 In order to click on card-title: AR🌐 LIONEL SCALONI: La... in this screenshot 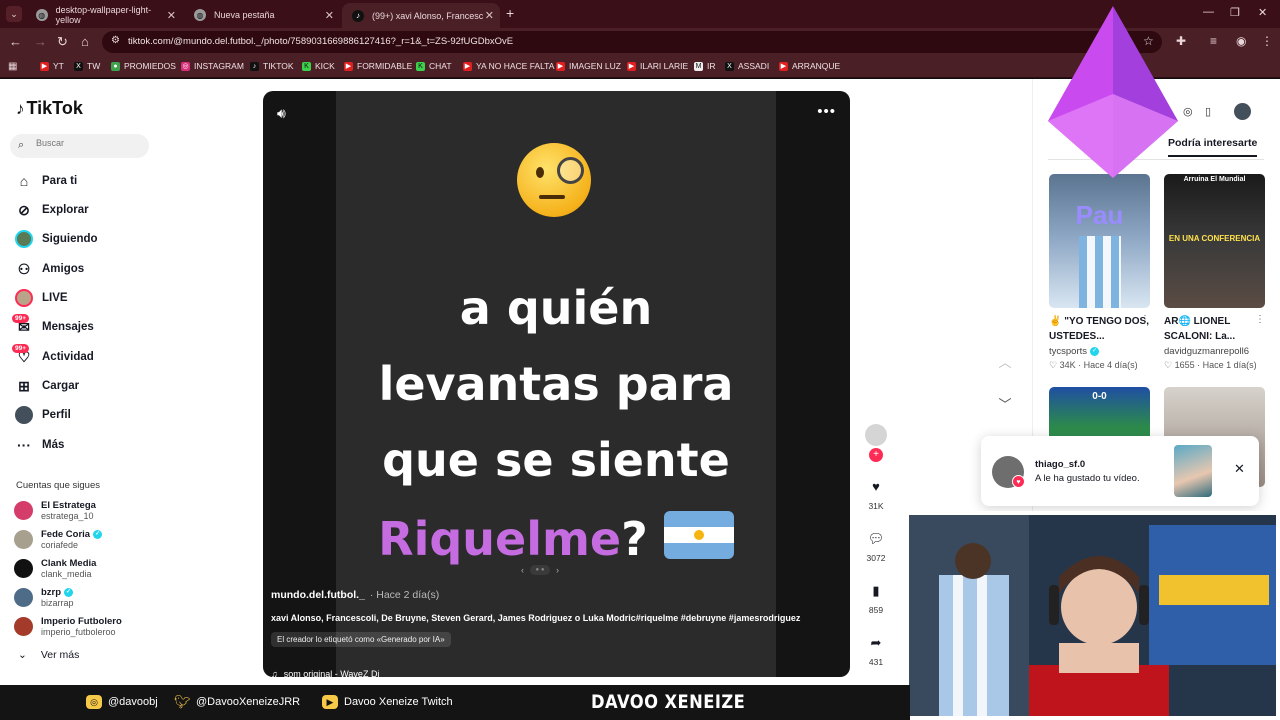, I will do `click(1214, 329)`.